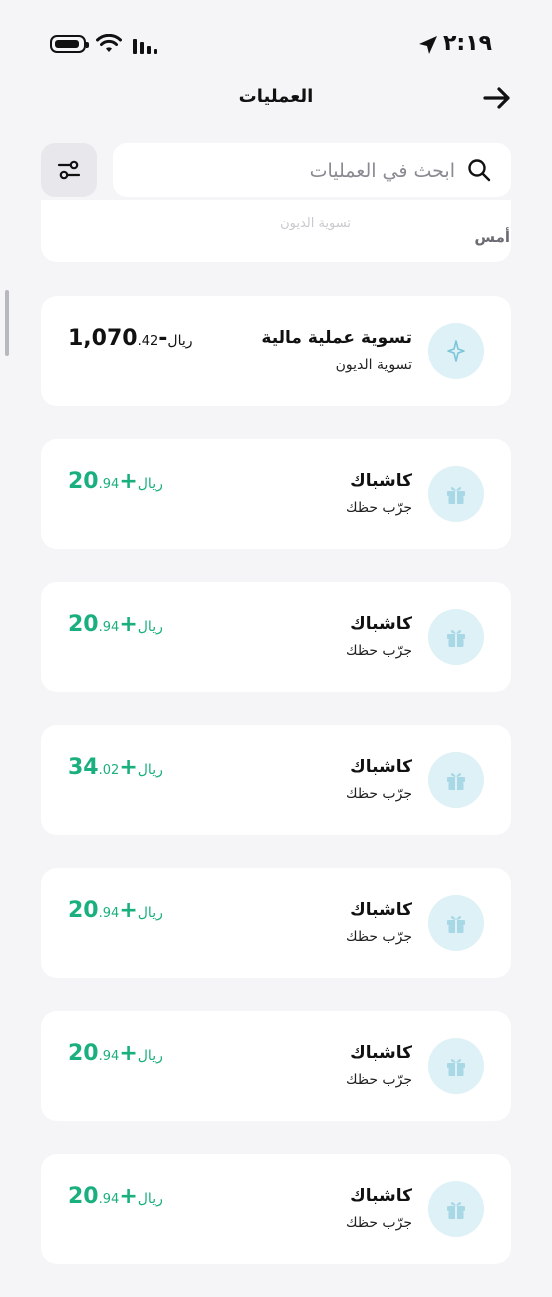 The image size is (552, 1297). Describe the element at coordinates (109, 770) in the screenshot. I see `amount-decimal: .02` at that location.